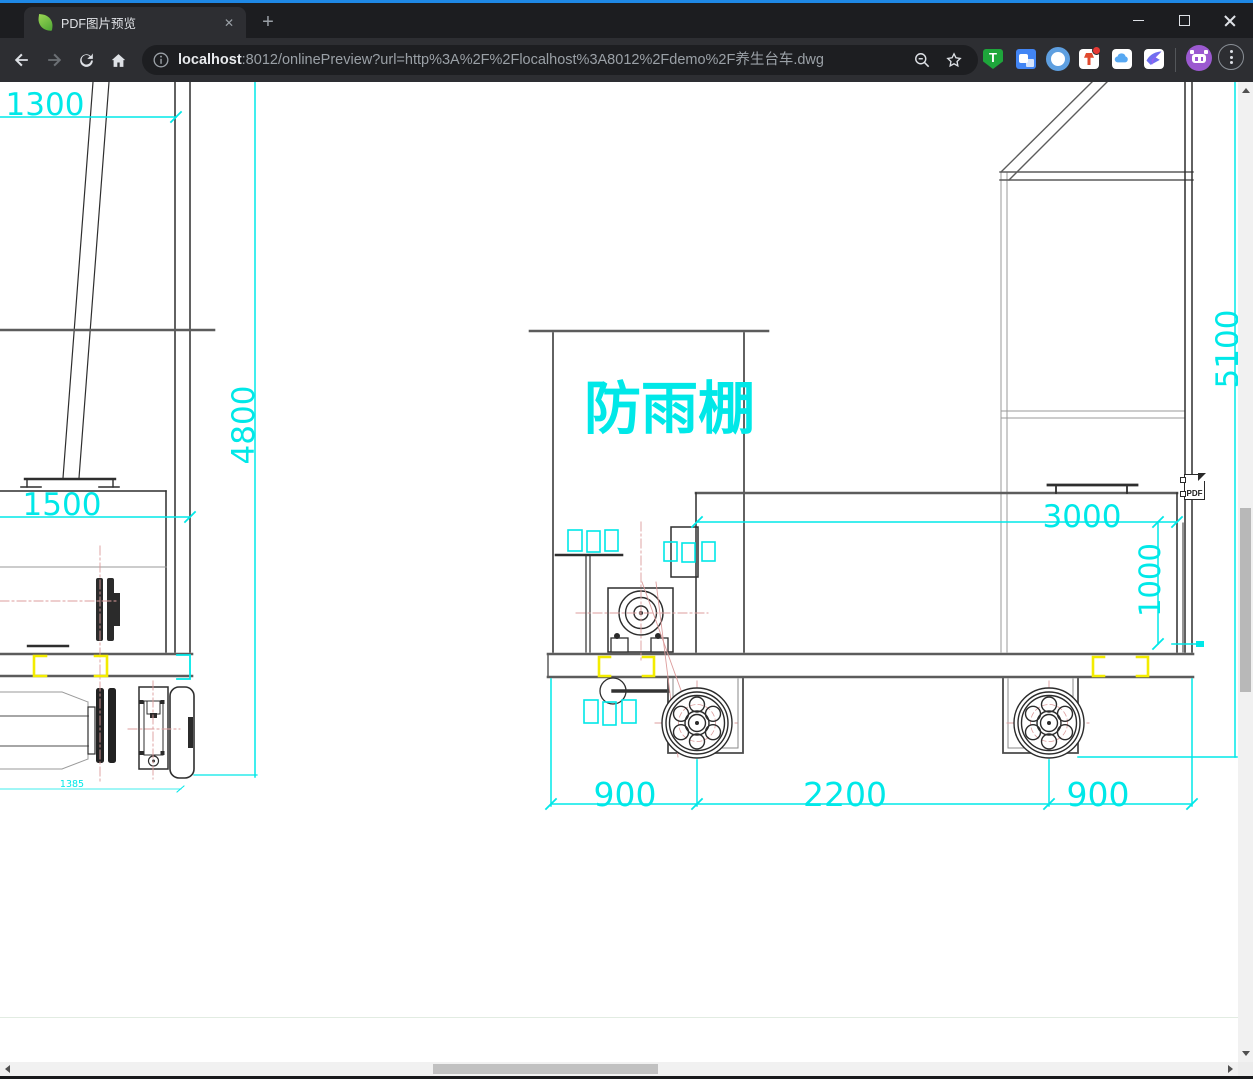 This screenshot has height=1079, width=1253. Describe the element at coordinates (91, 730) in the screenshot. I see `hub-plate` at that location.